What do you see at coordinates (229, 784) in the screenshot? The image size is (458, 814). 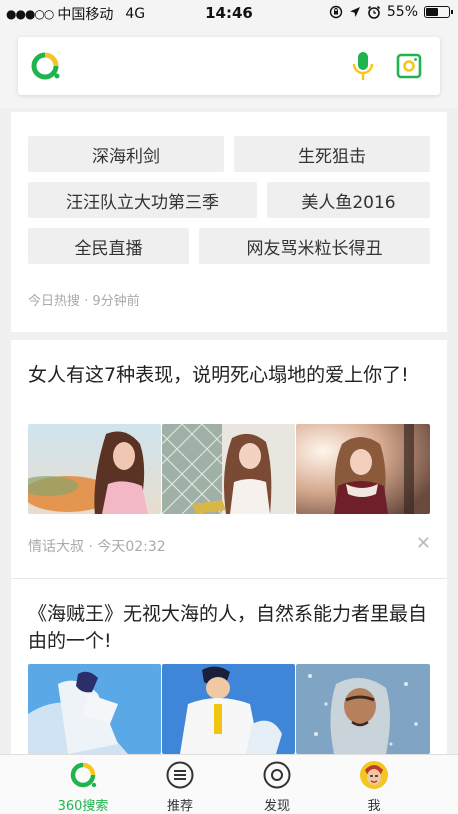 I see `bottom-tab-bar: 360搜索 推荐 发现 我` at bounding box center [229, 784].